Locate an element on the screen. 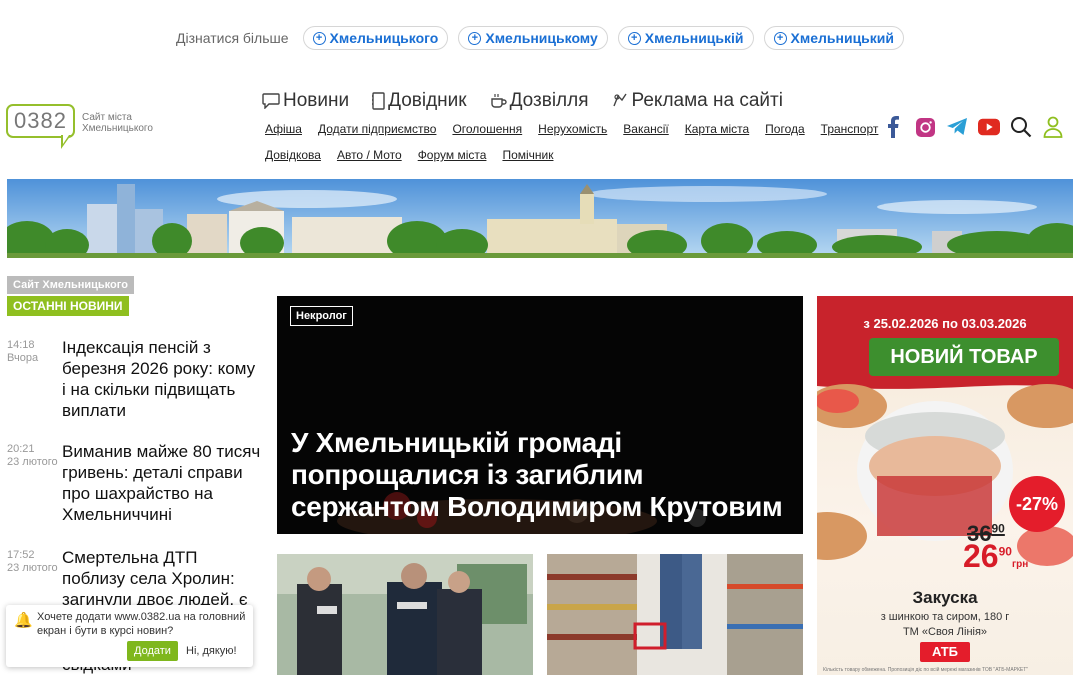 The width and height of the screenshot is (1080, 675). ad-date-range: з 25.02.2026 по 03.03.2026 is located at coordinates (945, 323).